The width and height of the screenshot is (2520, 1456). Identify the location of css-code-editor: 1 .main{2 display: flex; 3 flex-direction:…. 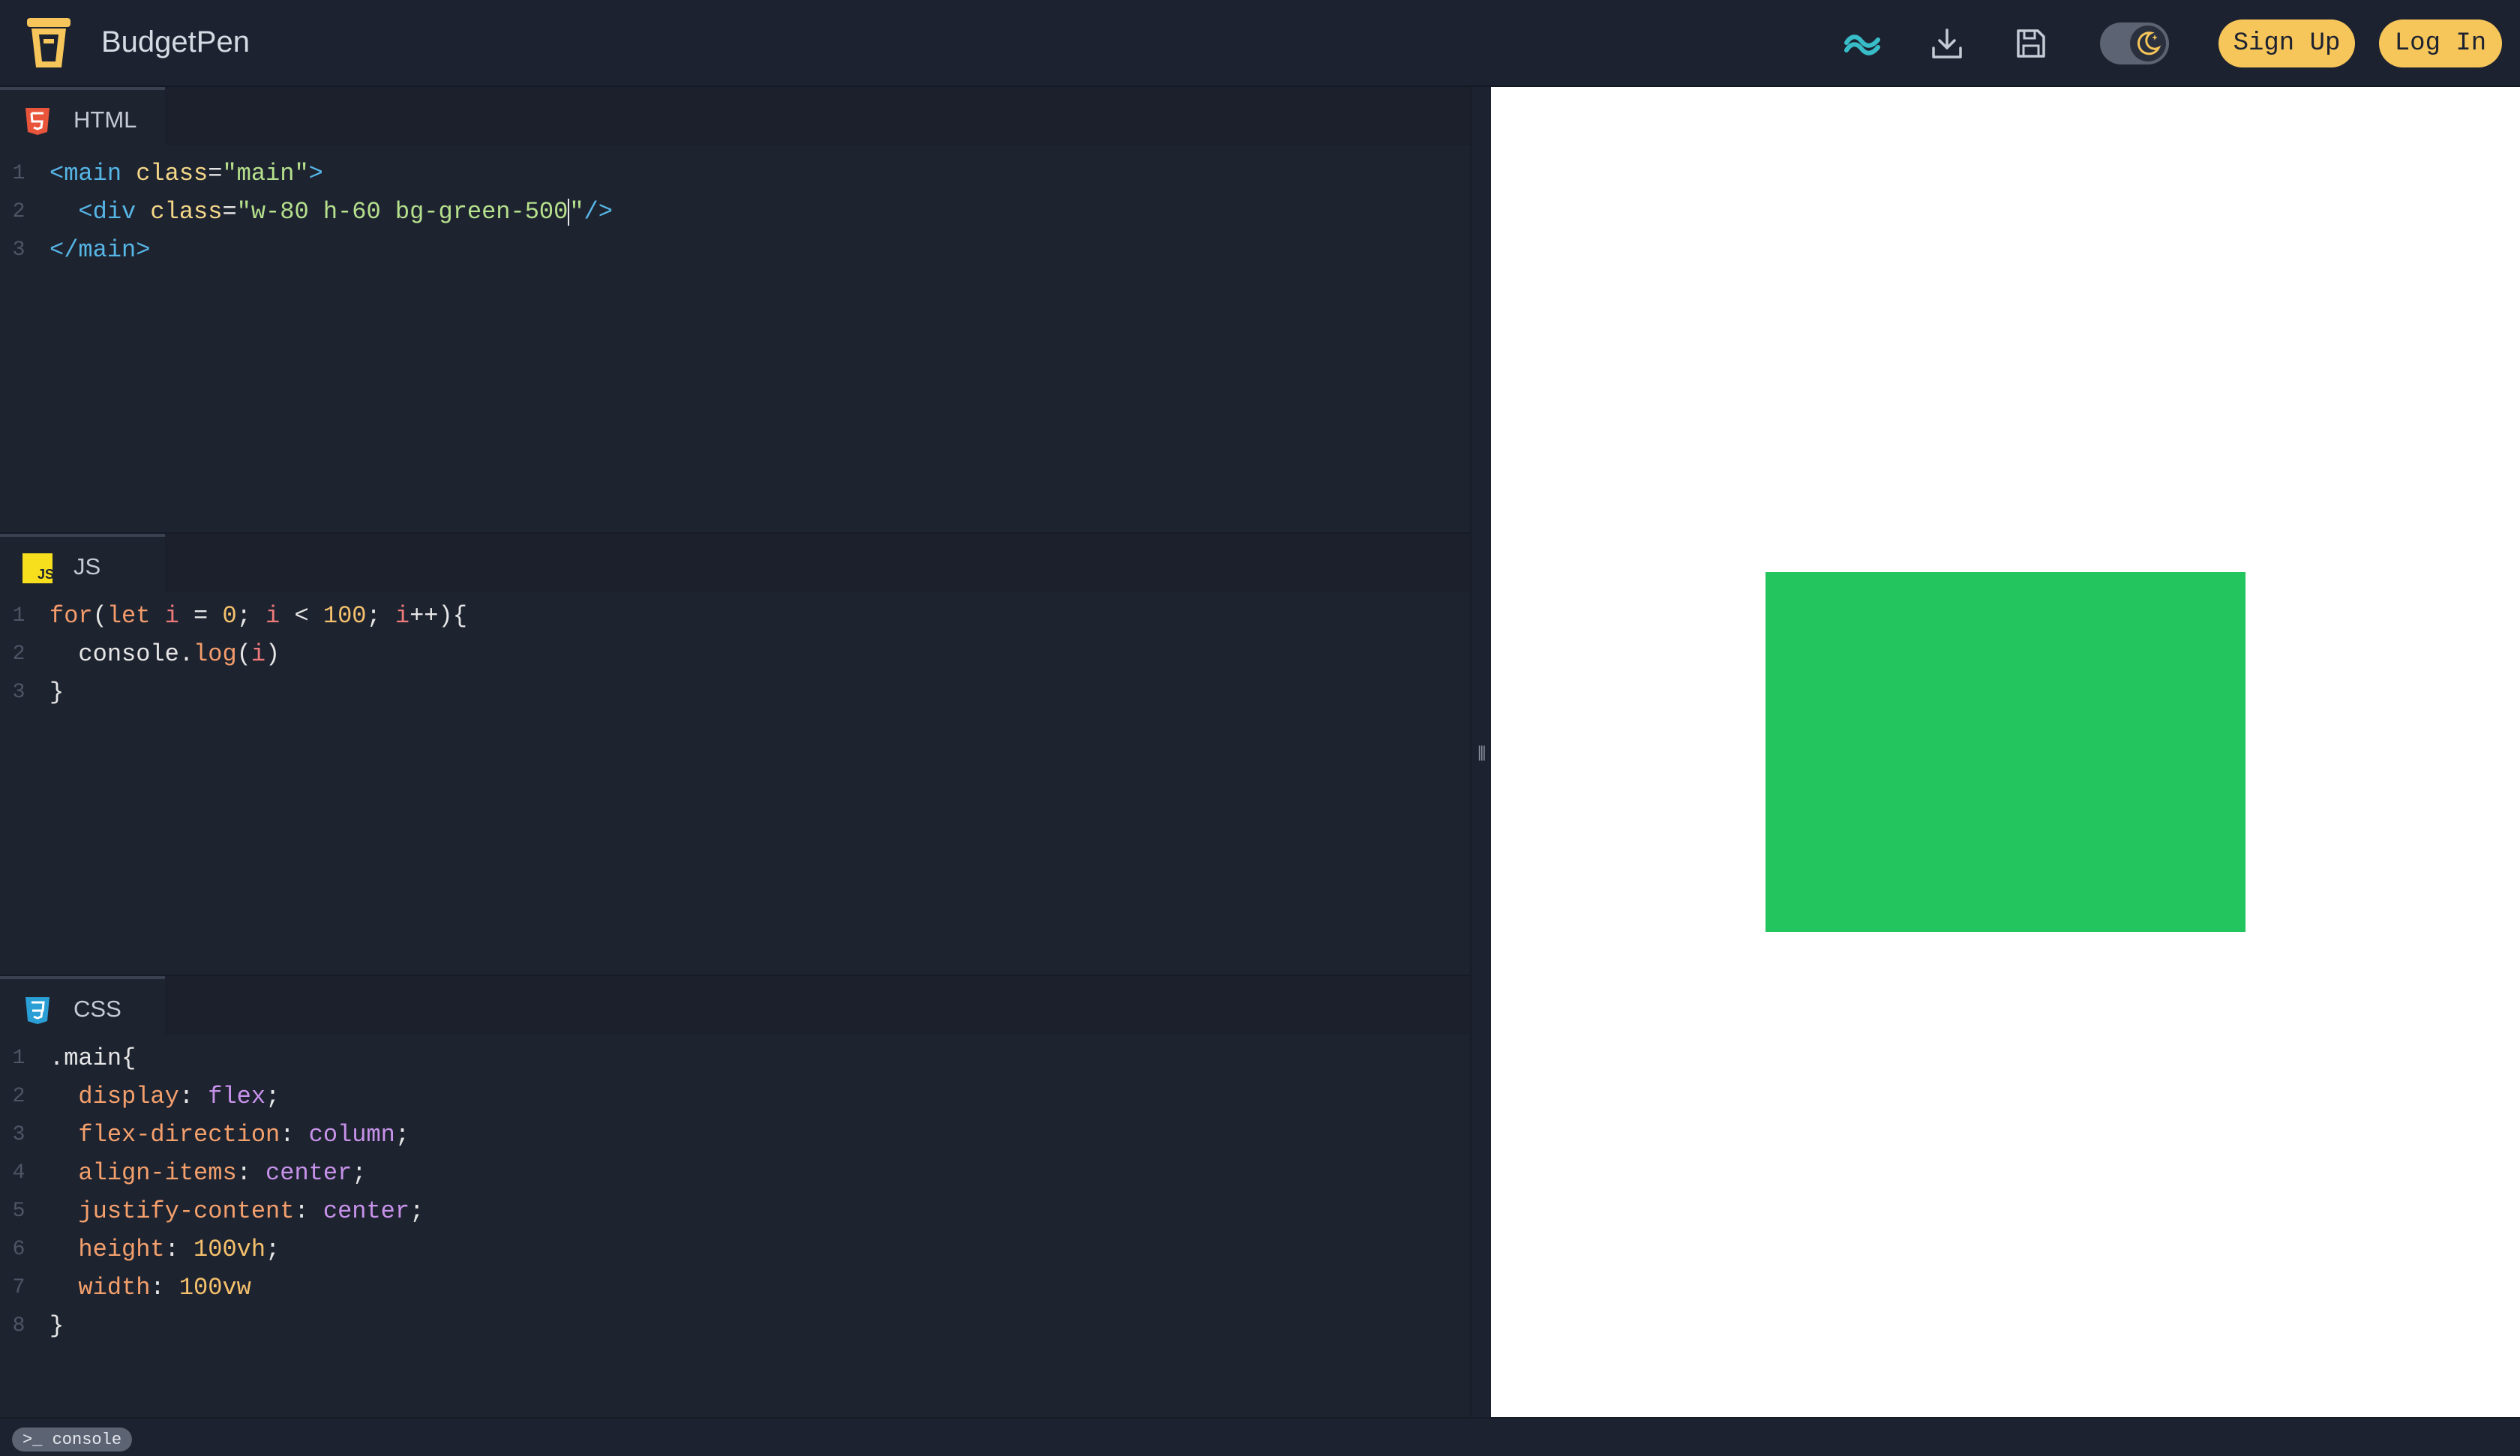
(735, 1192).